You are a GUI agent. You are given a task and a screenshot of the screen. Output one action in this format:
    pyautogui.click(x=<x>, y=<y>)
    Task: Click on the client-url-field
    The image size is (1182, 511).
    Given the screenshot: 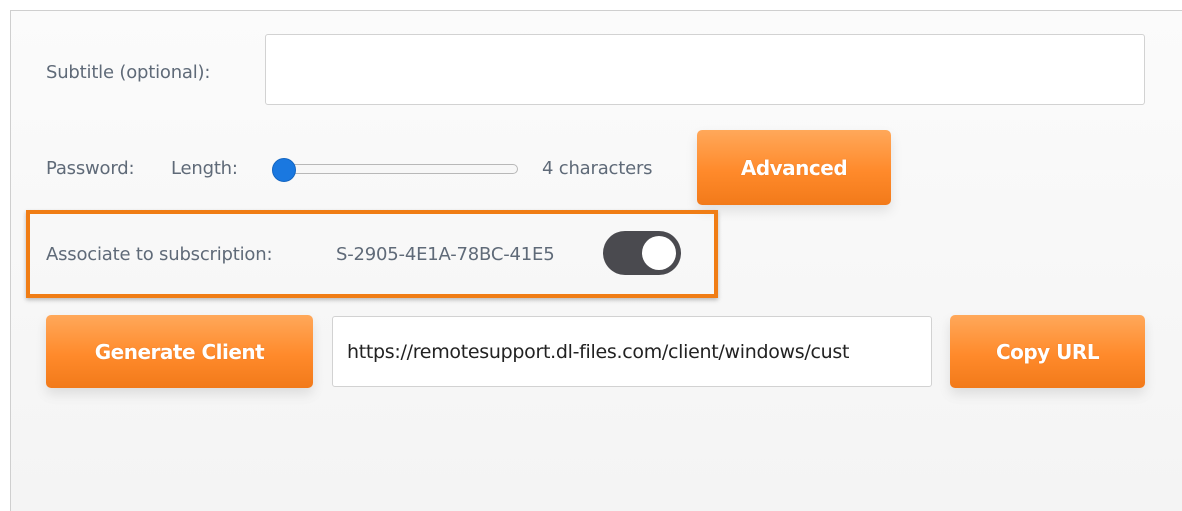 What is the action you would take?
    pyautogui.click(x=632, y=351)
    